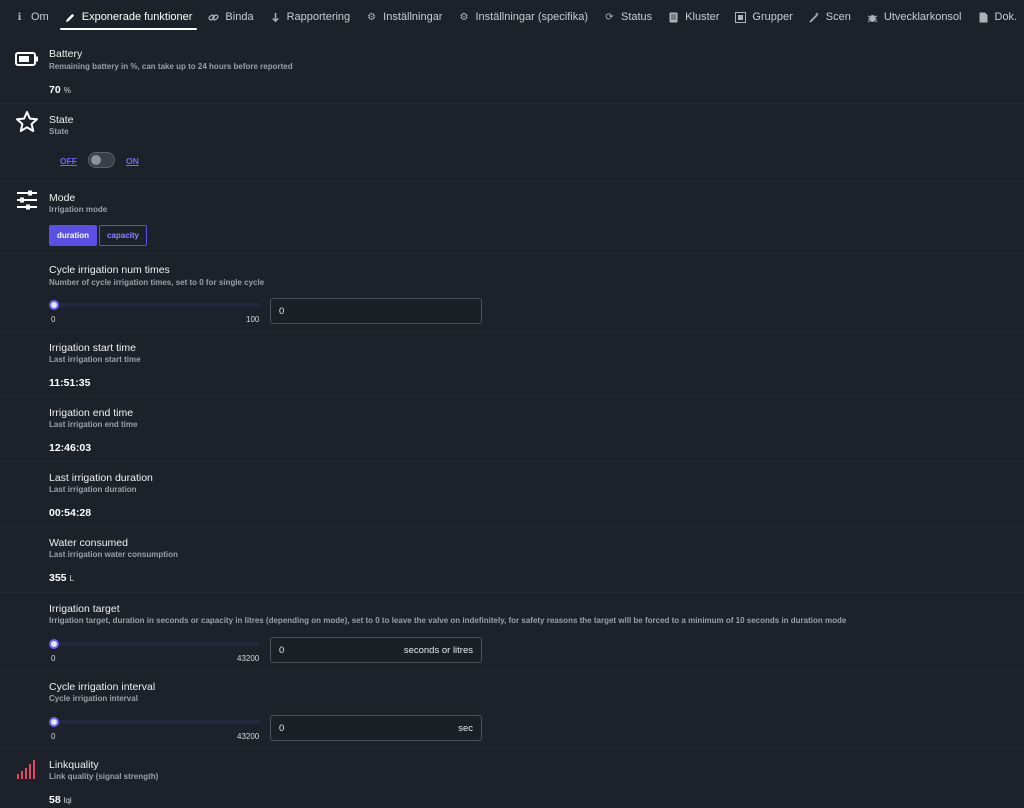 This screenshot has width=1024, height=808. I want to click on tab-dok: Dok., so click(997, 17).